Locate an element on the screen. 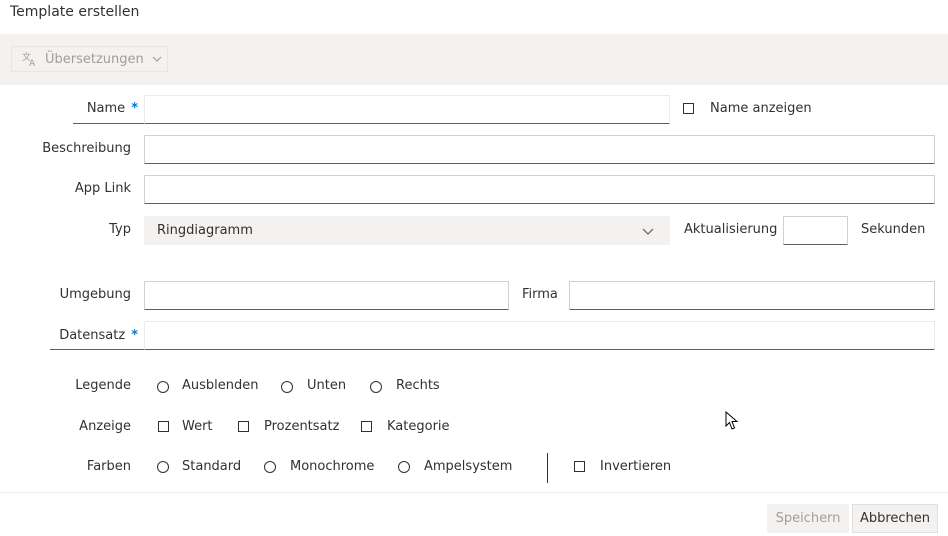  display-checkbox-category is located at coordinates (366, 426).